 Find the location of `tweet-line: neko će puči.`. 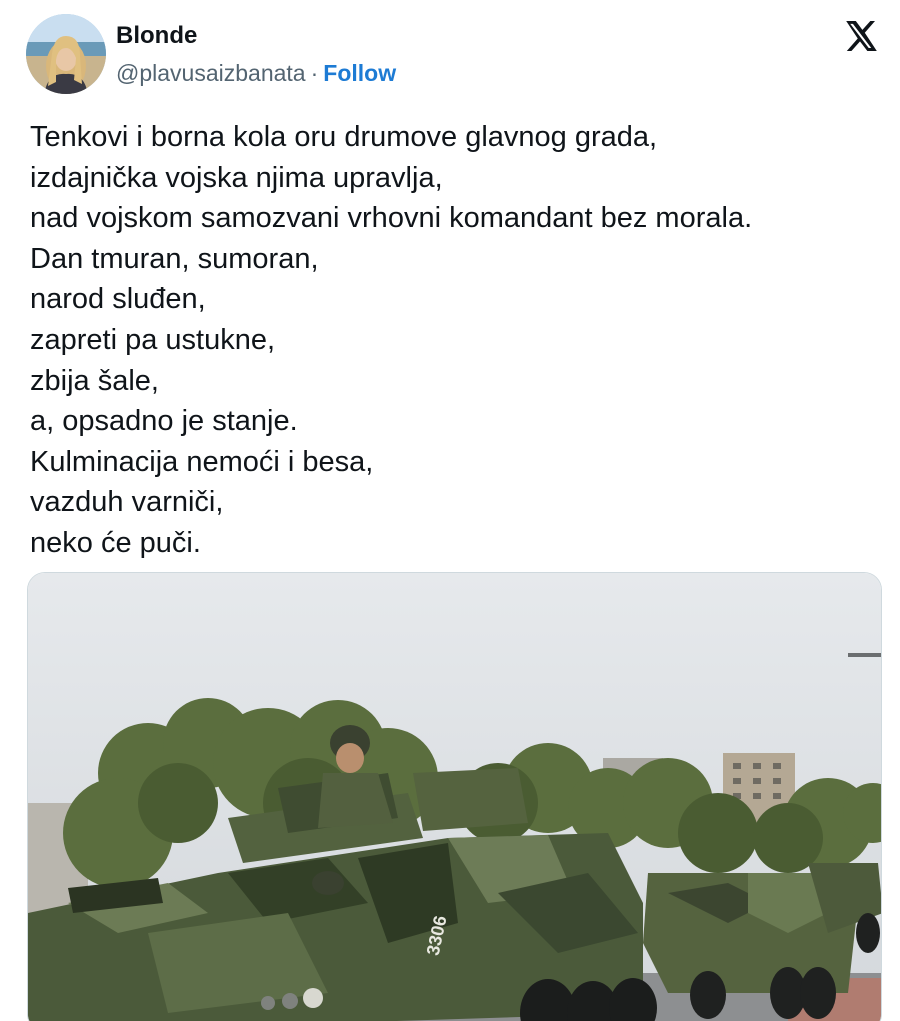

tweet-line: neko će puči. is located at coordinates (115, 542).